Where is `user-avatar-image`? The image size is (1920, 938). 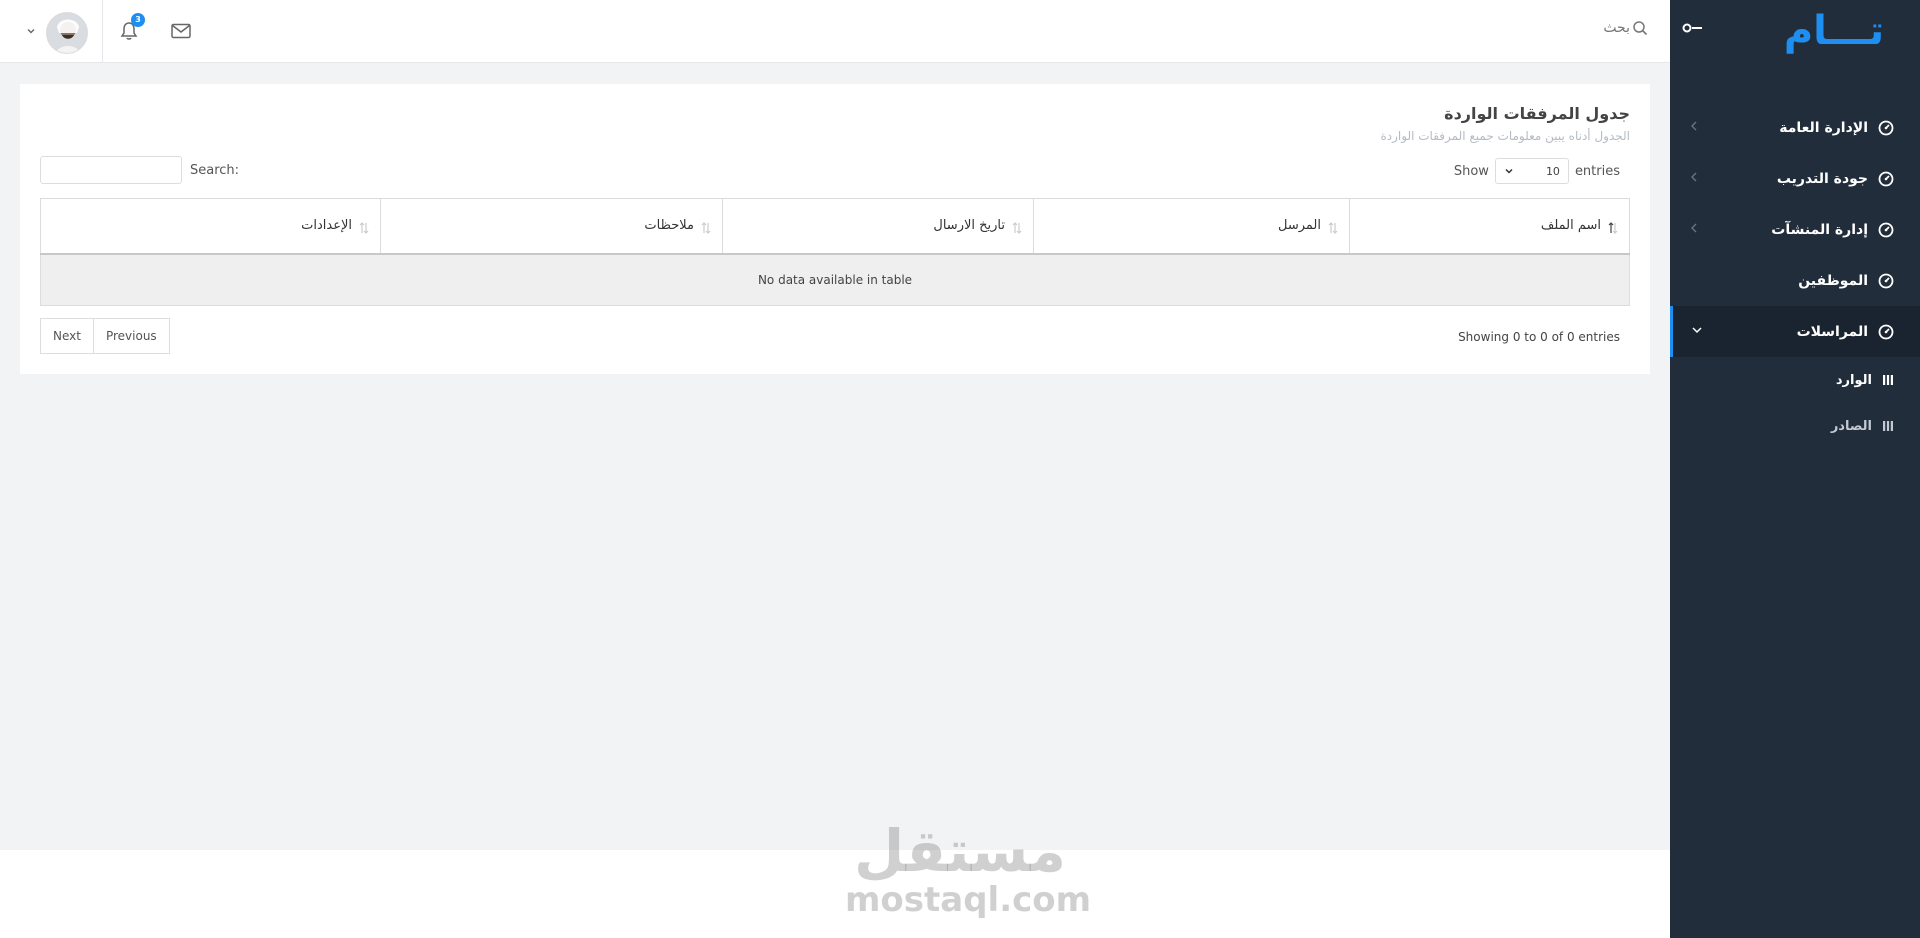 user-avatar-image is located at coordinates (67, 33).